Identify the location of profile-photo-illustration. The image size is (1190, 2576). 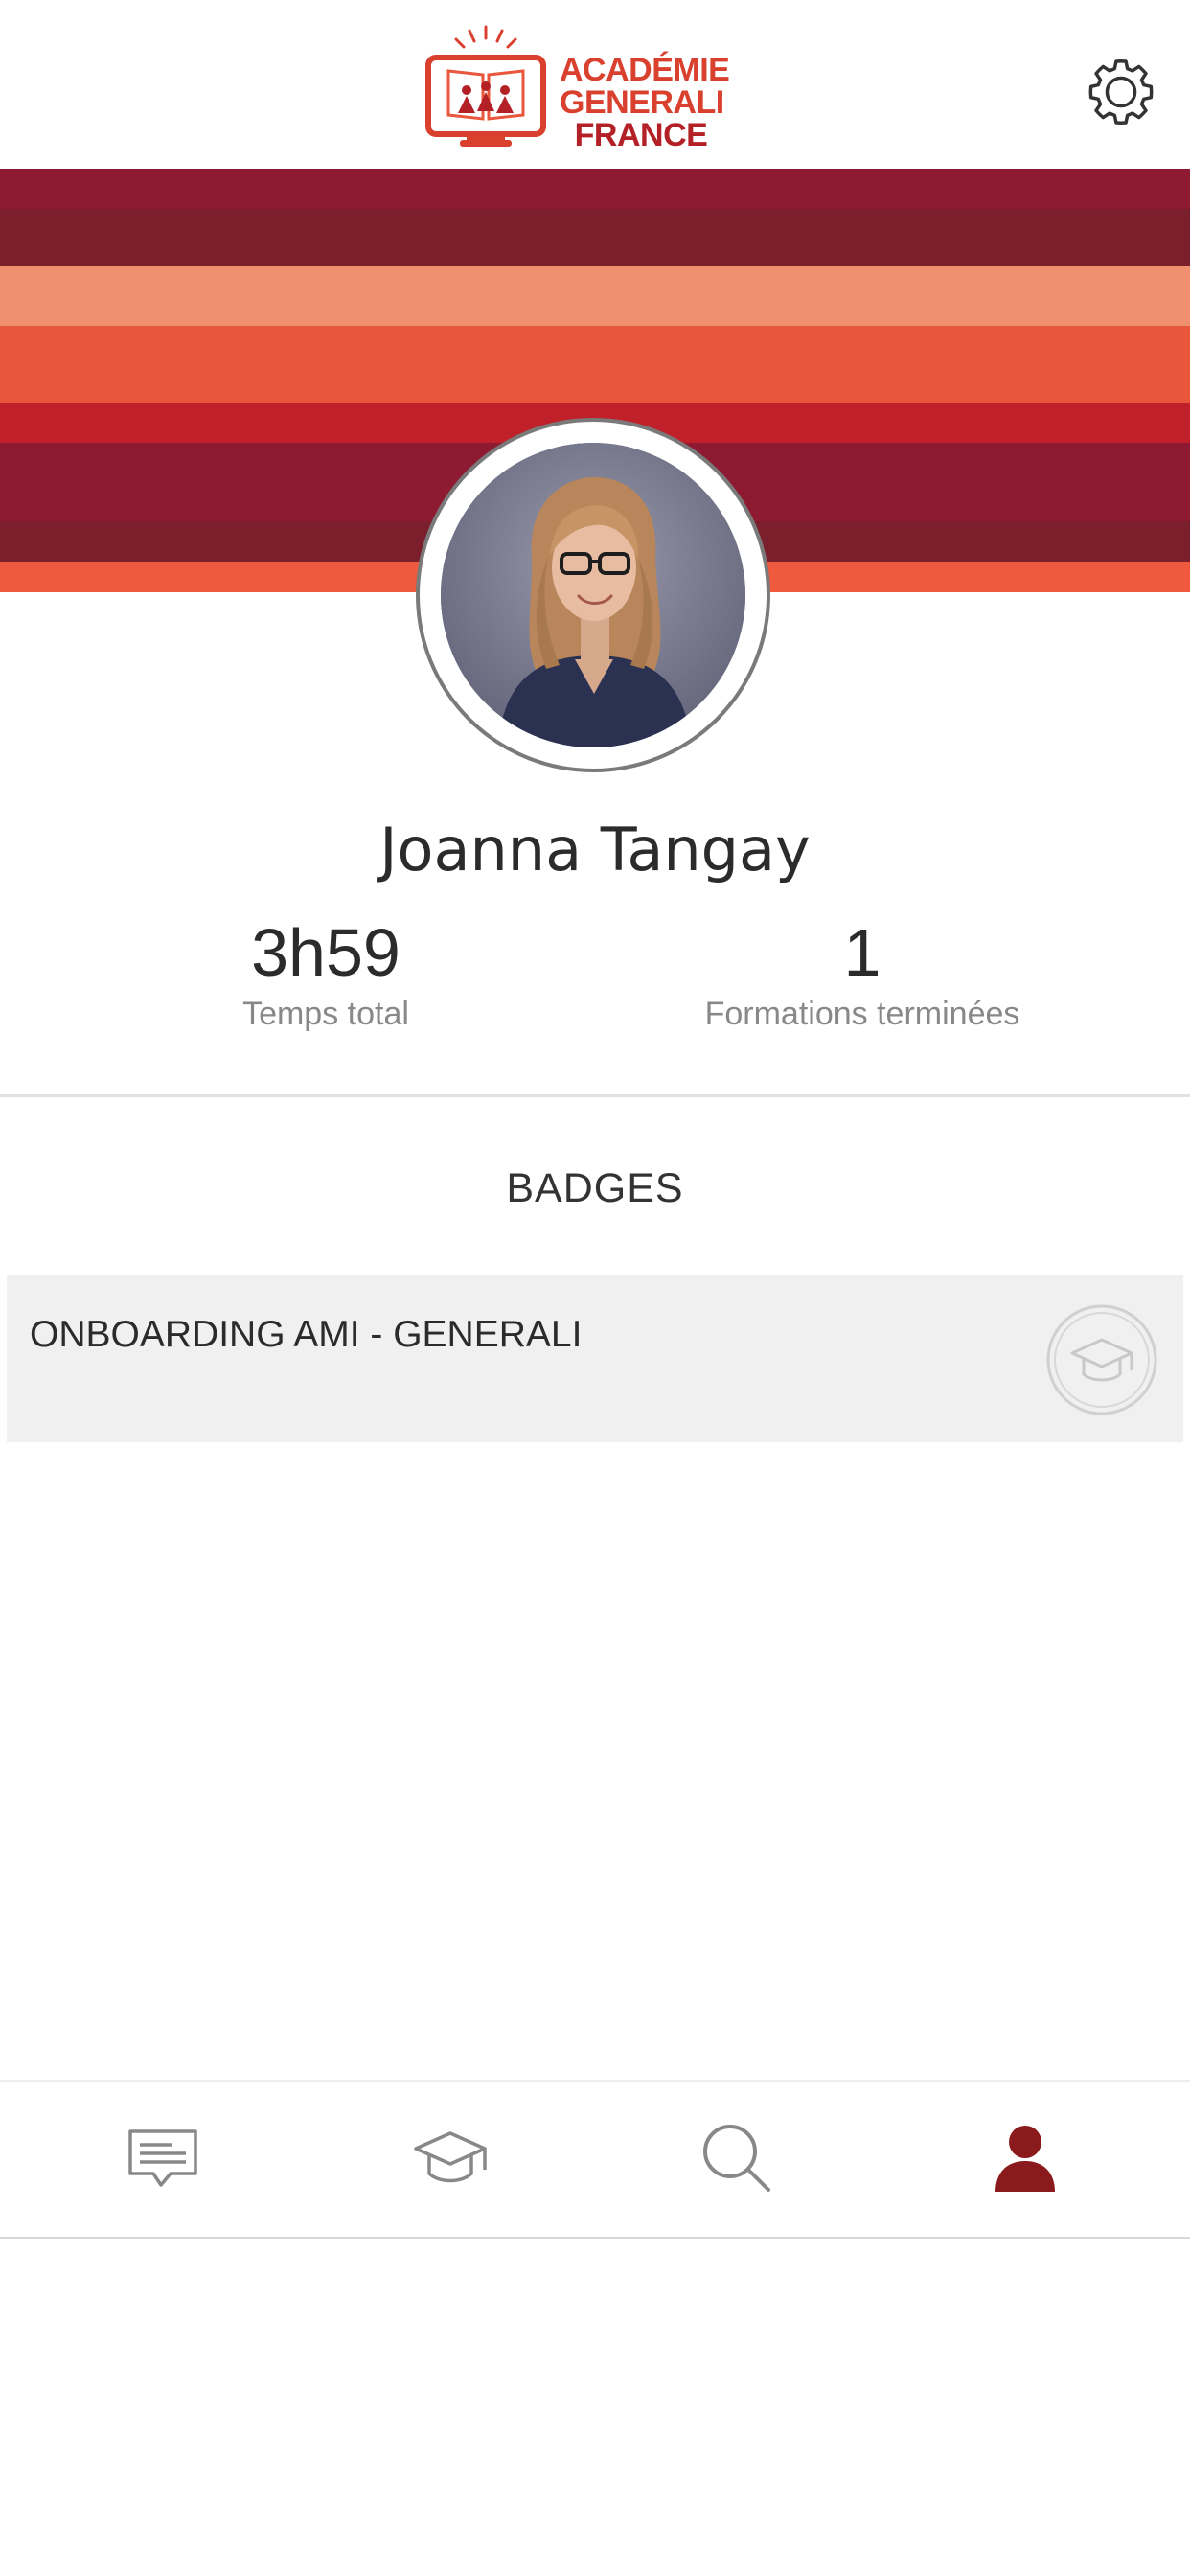
(593, 595).